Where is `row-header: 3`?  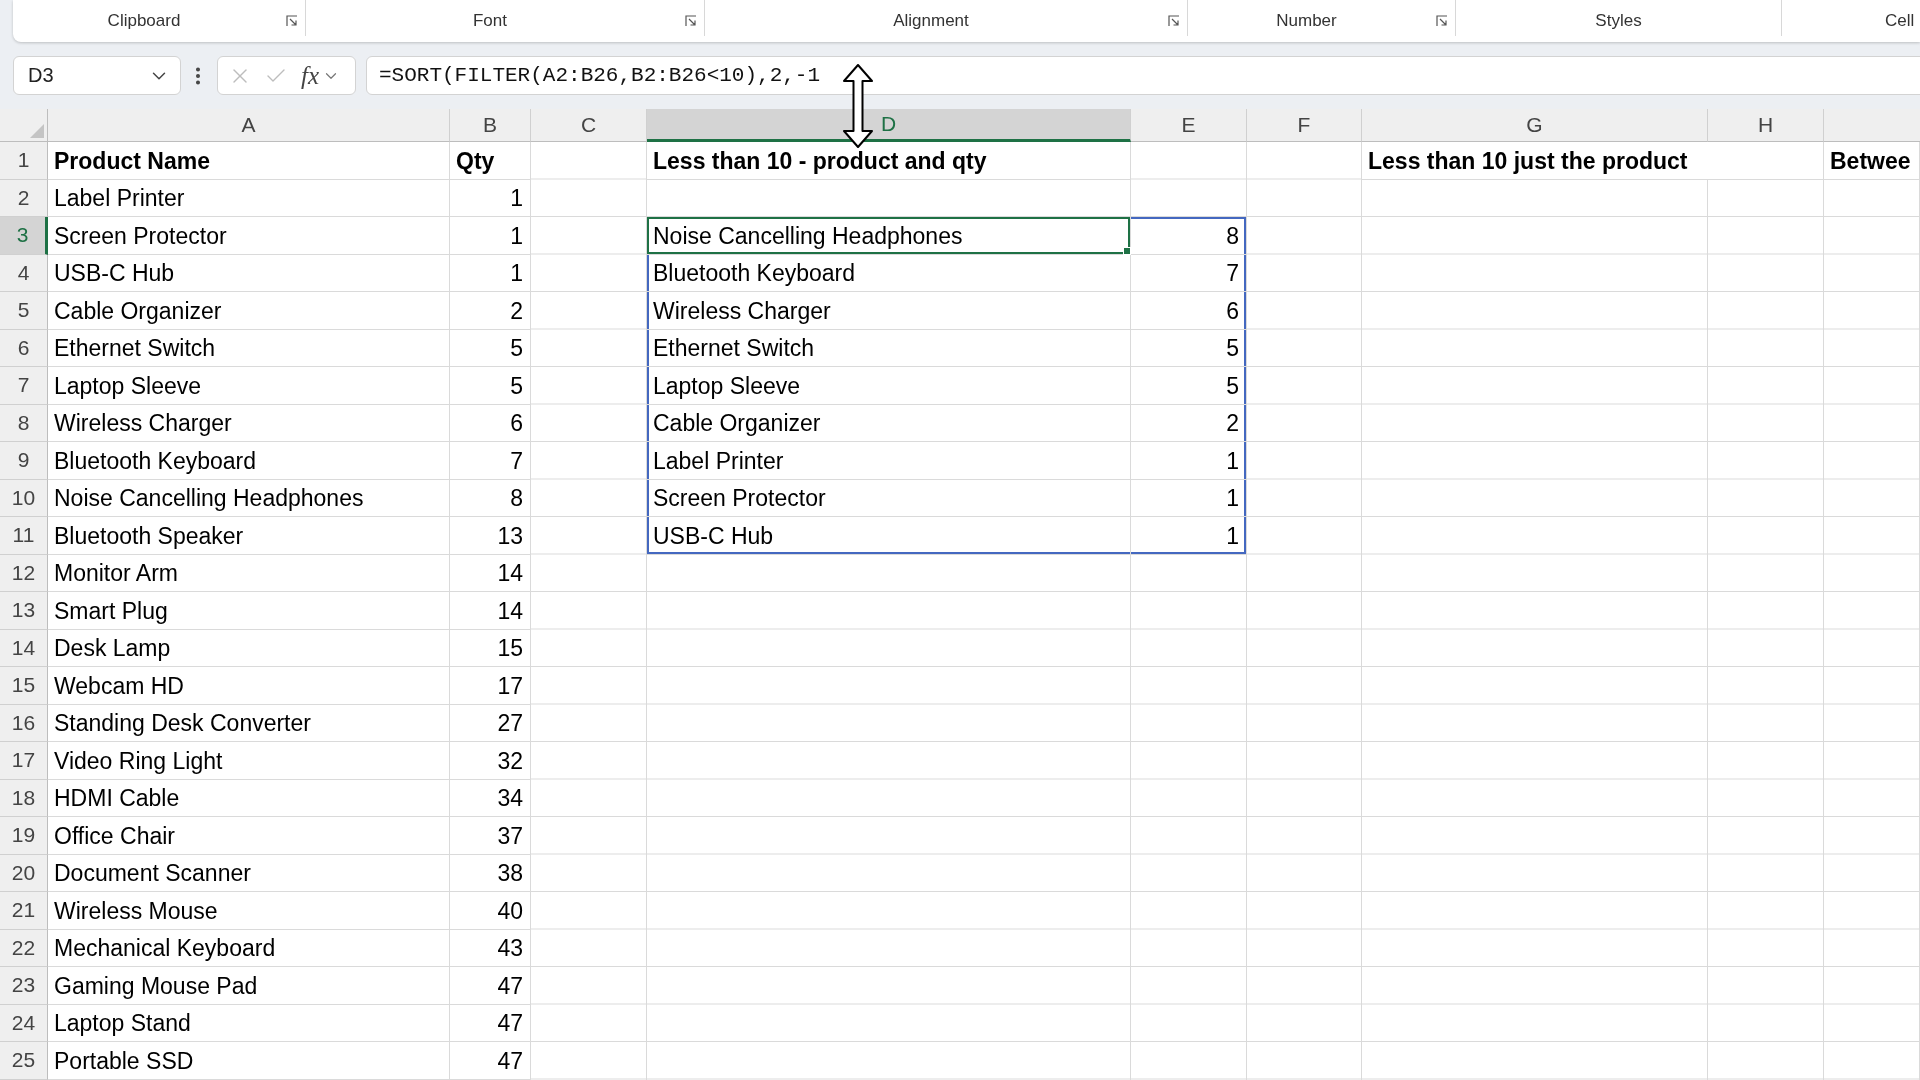 row-header: 3 is located at coordinates (24, 236).